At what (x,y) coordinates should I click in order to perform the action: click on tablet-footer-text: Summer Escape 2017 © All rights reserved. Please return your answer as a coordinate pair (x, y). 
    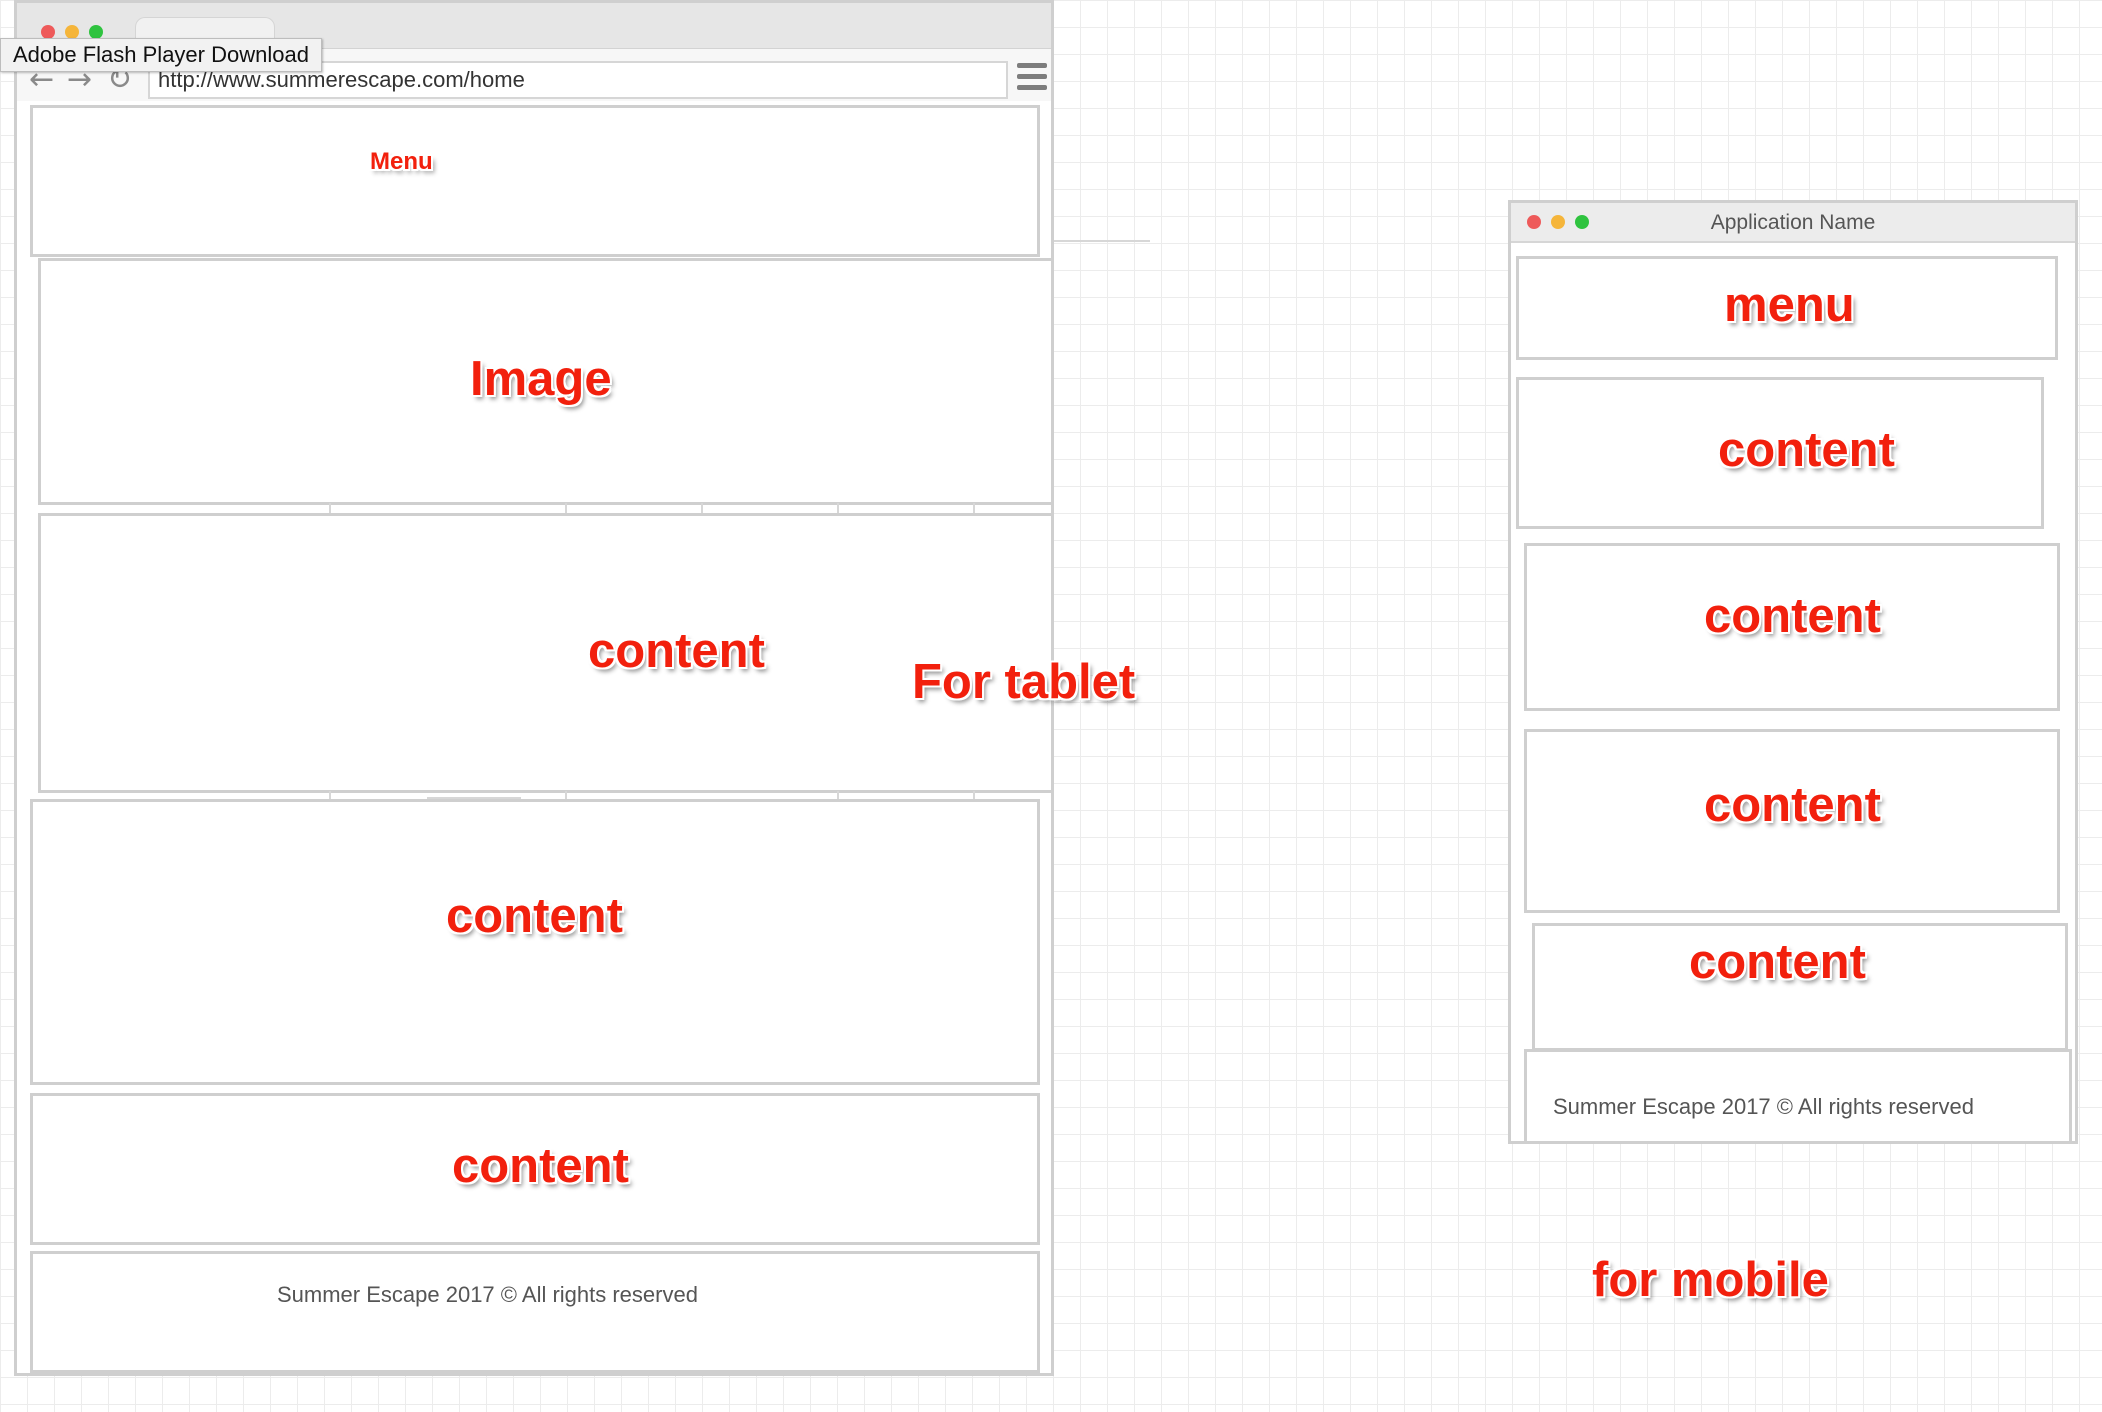
    Looking at the image, I should click on (487, 1294).